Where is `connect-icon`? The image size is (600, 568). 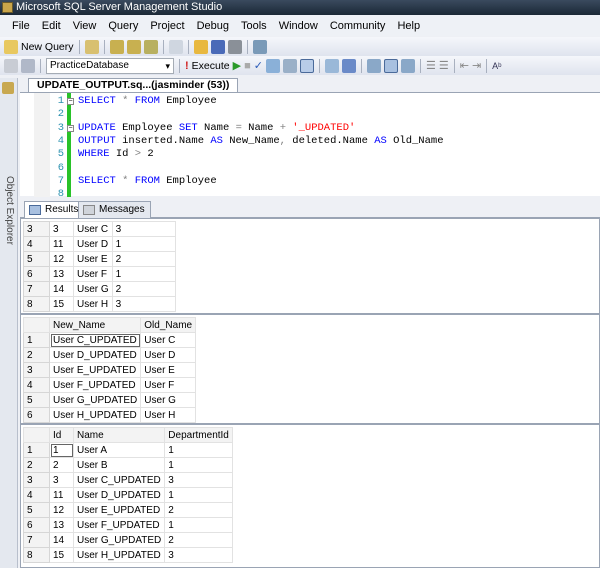 connect-icon is located at coordinates (11, 65).